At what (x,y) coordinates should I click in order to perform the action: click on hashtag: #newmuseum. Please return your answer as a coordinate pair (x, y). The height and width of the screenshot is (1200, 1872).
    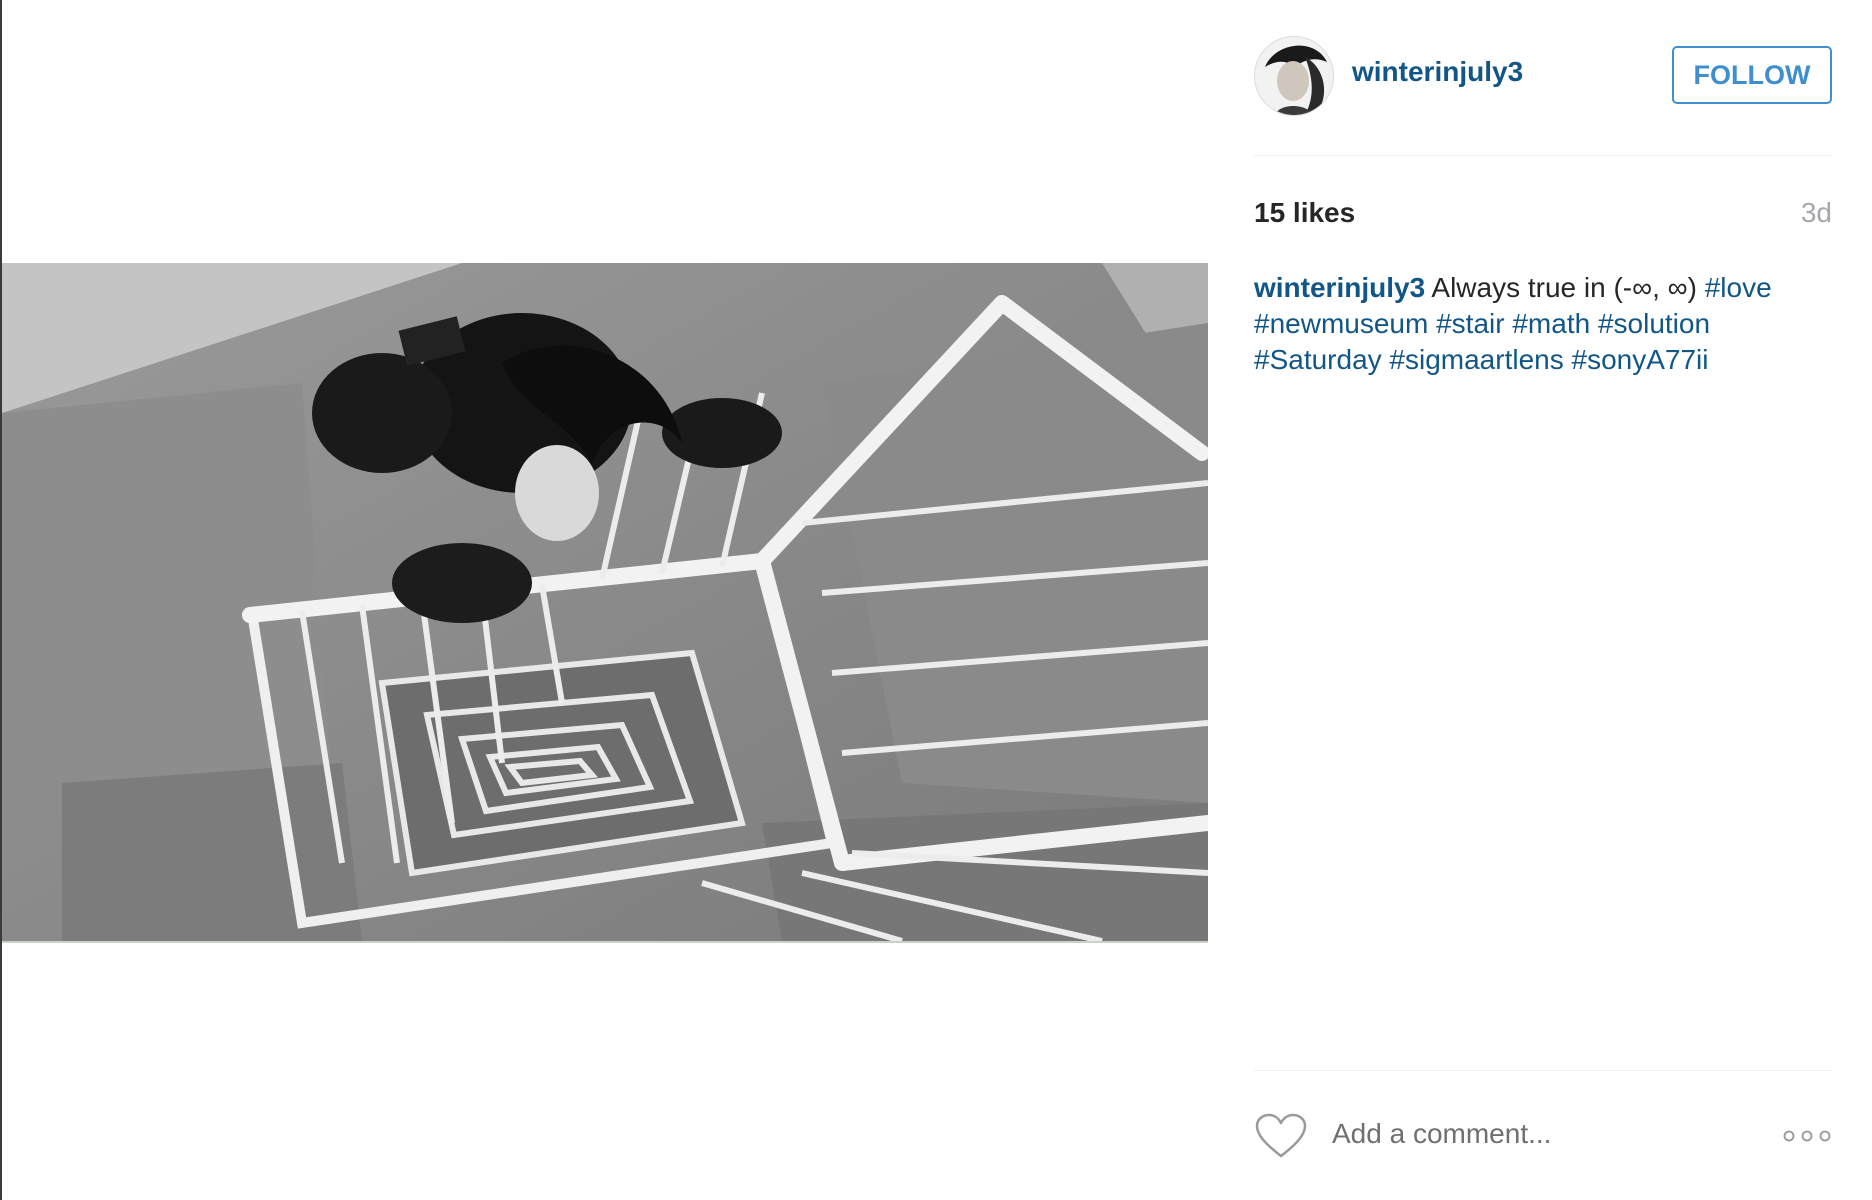
    Looking at the image, I should click on (1341, 323).